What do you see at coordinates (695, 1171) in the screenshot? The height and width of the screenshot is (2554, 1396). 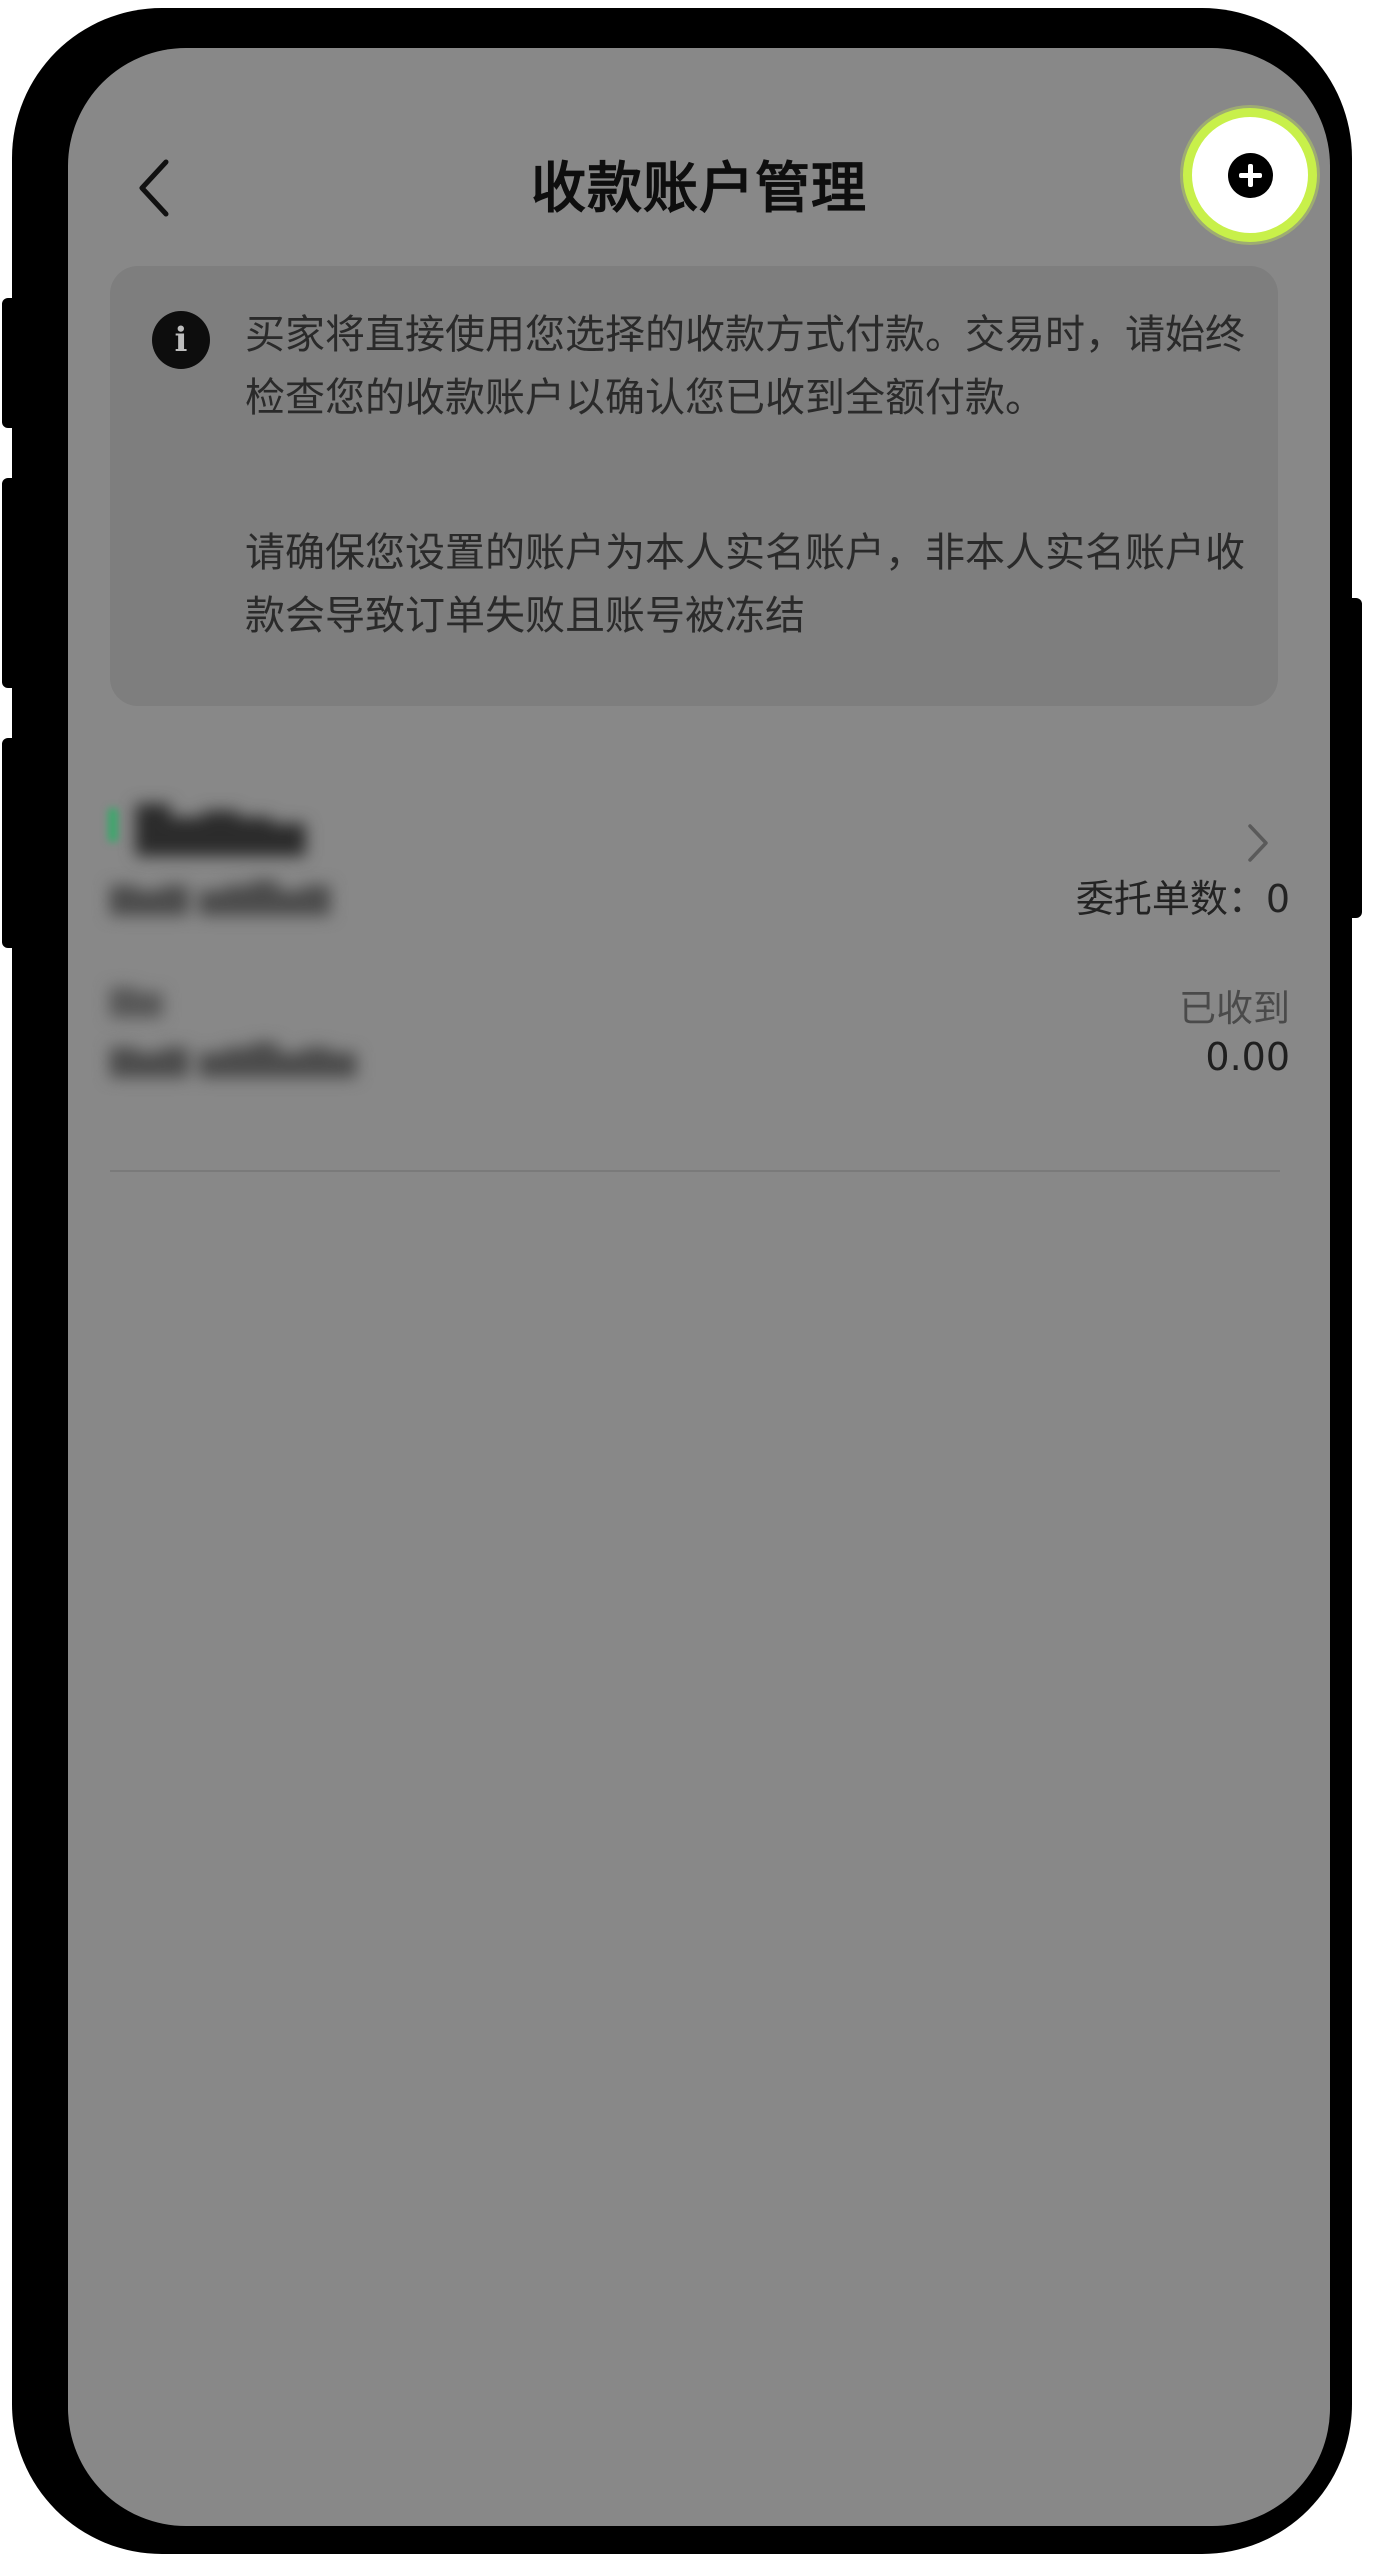 I see `list-divider` at bounding box center [695, 1171].